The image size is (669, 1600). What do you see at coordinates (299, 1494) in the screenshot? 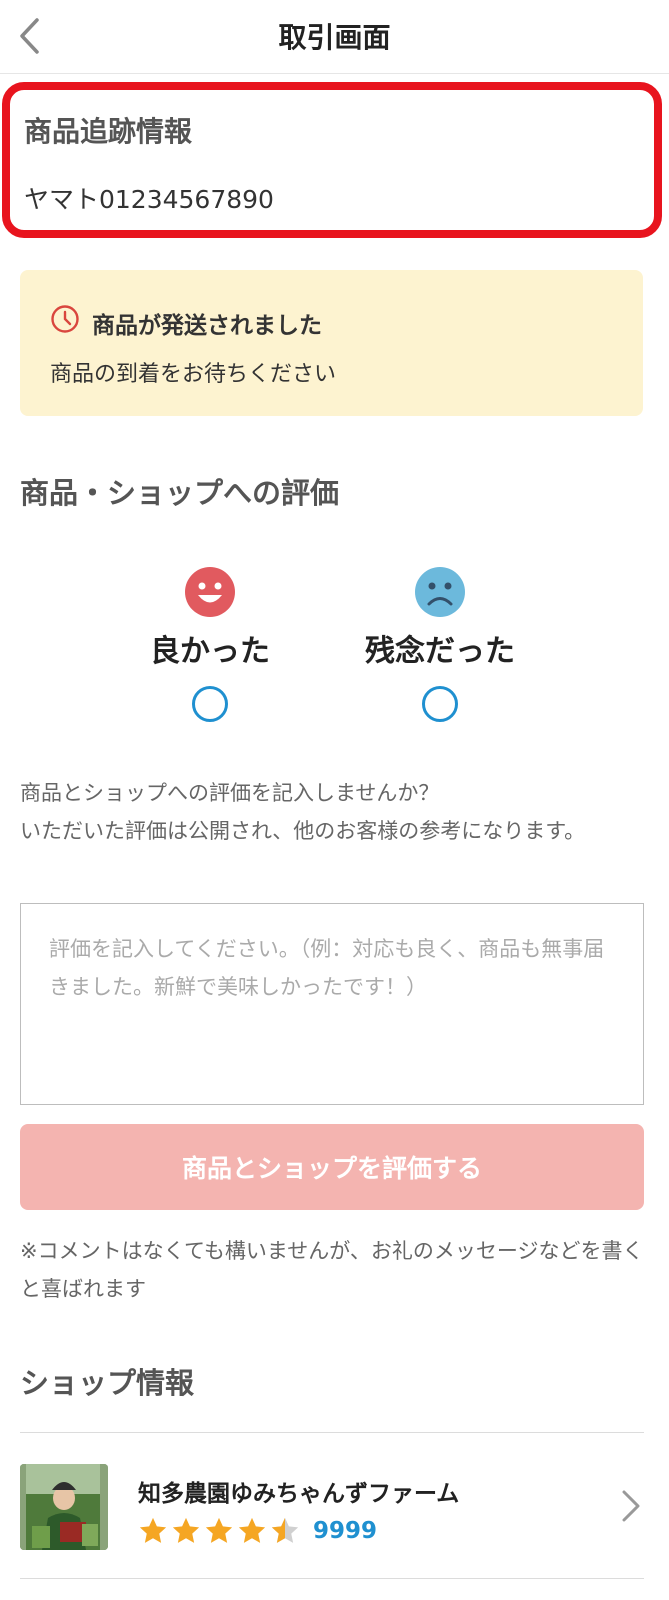
I see `shop-name: 知多農園ゆみちゃんずファーム` at bounding box center [299, 1494].